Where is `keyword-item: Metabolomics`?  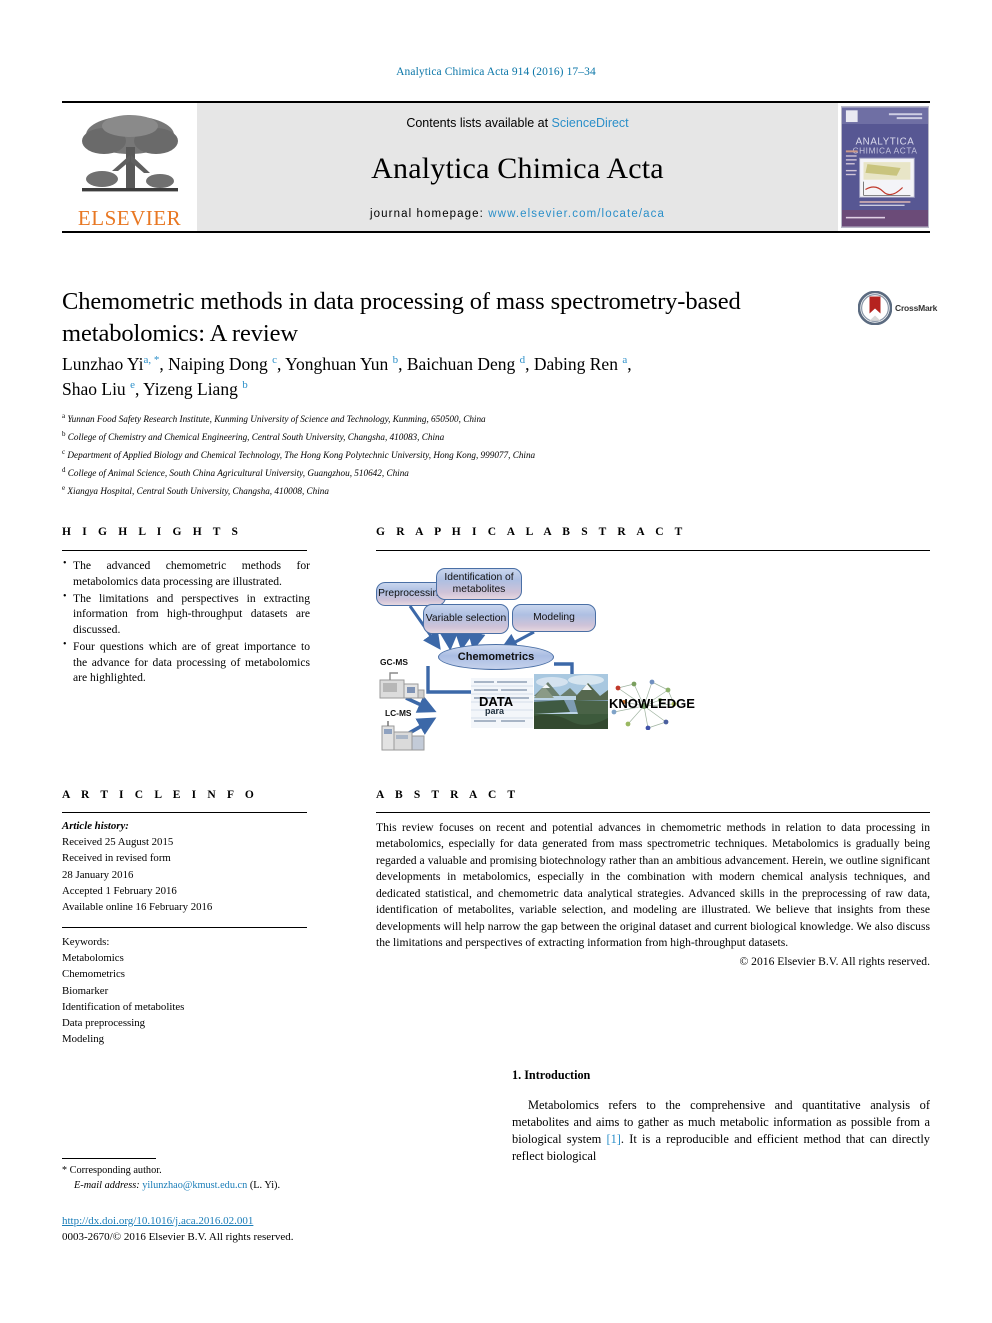 keyword-item: Metabolomics is located at coordinates (93, 958).